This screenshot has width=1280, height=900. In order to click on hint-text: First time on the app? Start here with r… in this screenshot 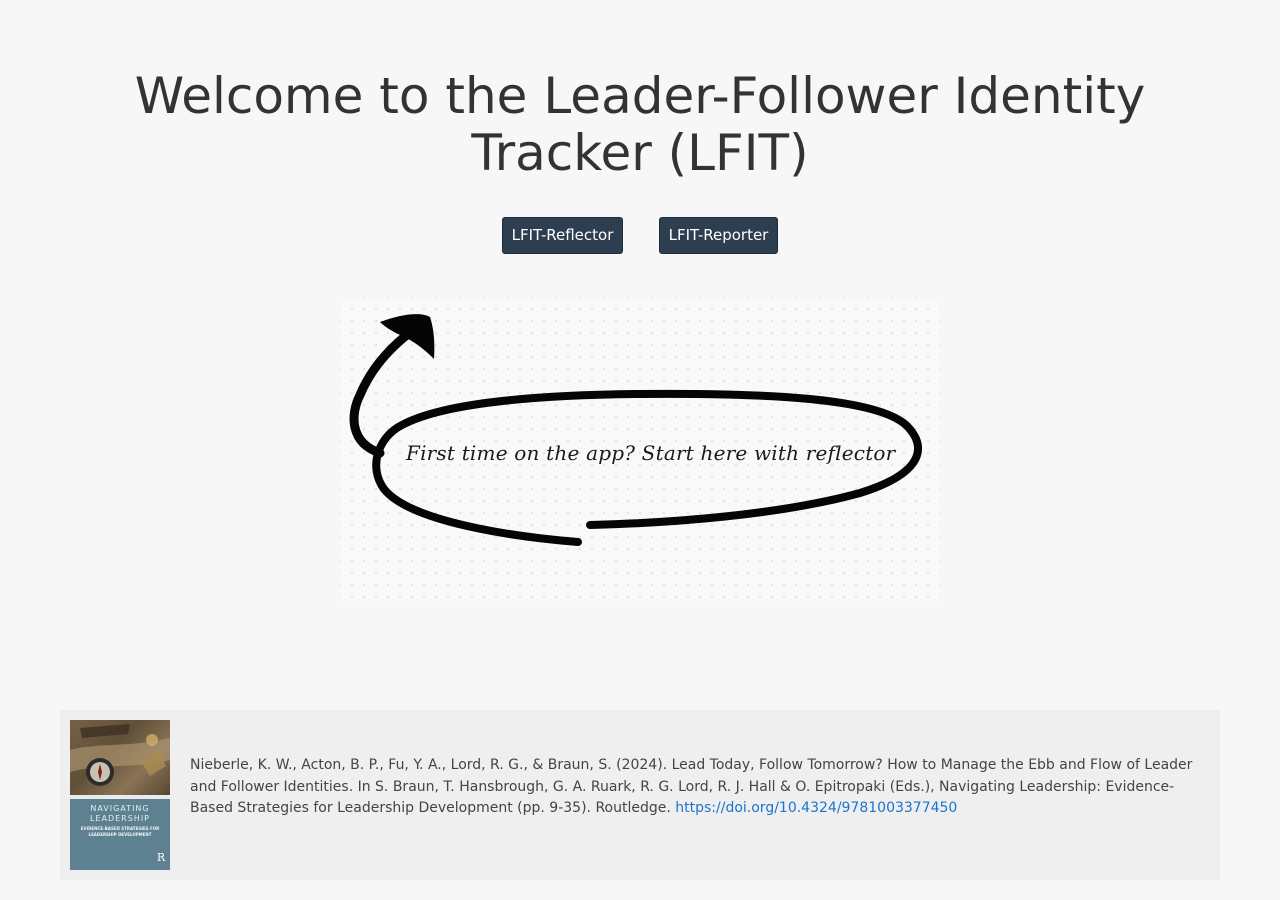, I will do `click(651, 453)`.